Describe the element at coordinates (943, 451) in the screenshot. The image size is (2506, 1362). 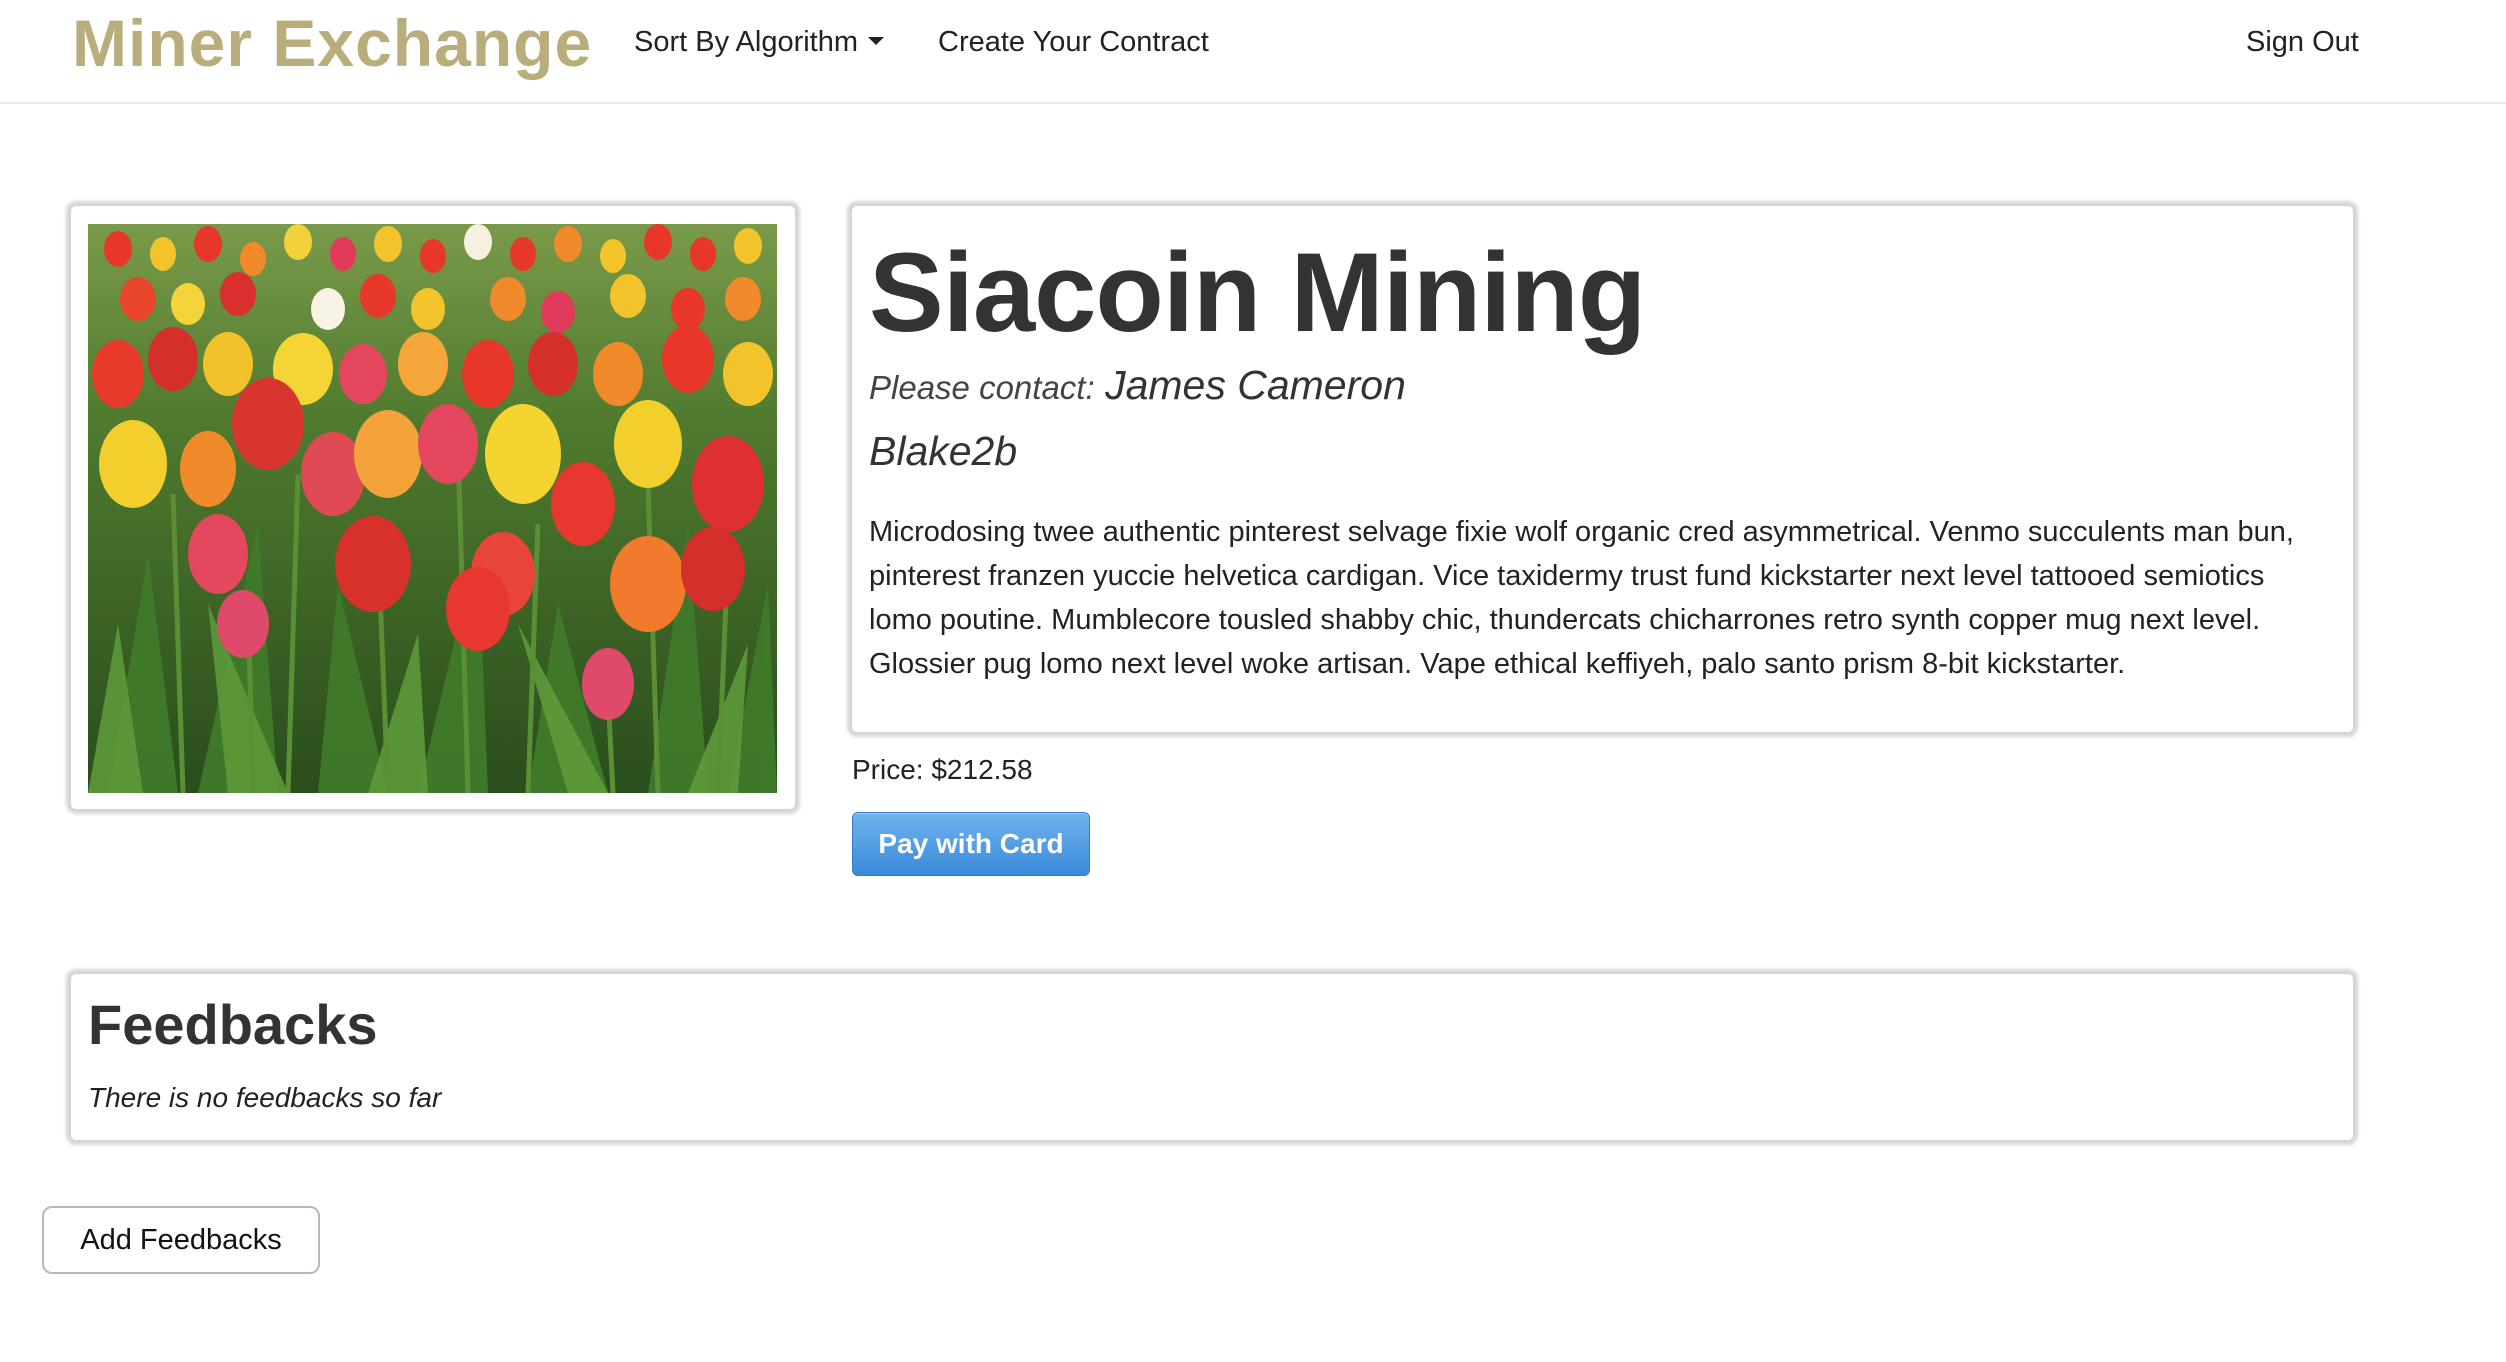
I see `algorithm-name: Blake2b` at that location.